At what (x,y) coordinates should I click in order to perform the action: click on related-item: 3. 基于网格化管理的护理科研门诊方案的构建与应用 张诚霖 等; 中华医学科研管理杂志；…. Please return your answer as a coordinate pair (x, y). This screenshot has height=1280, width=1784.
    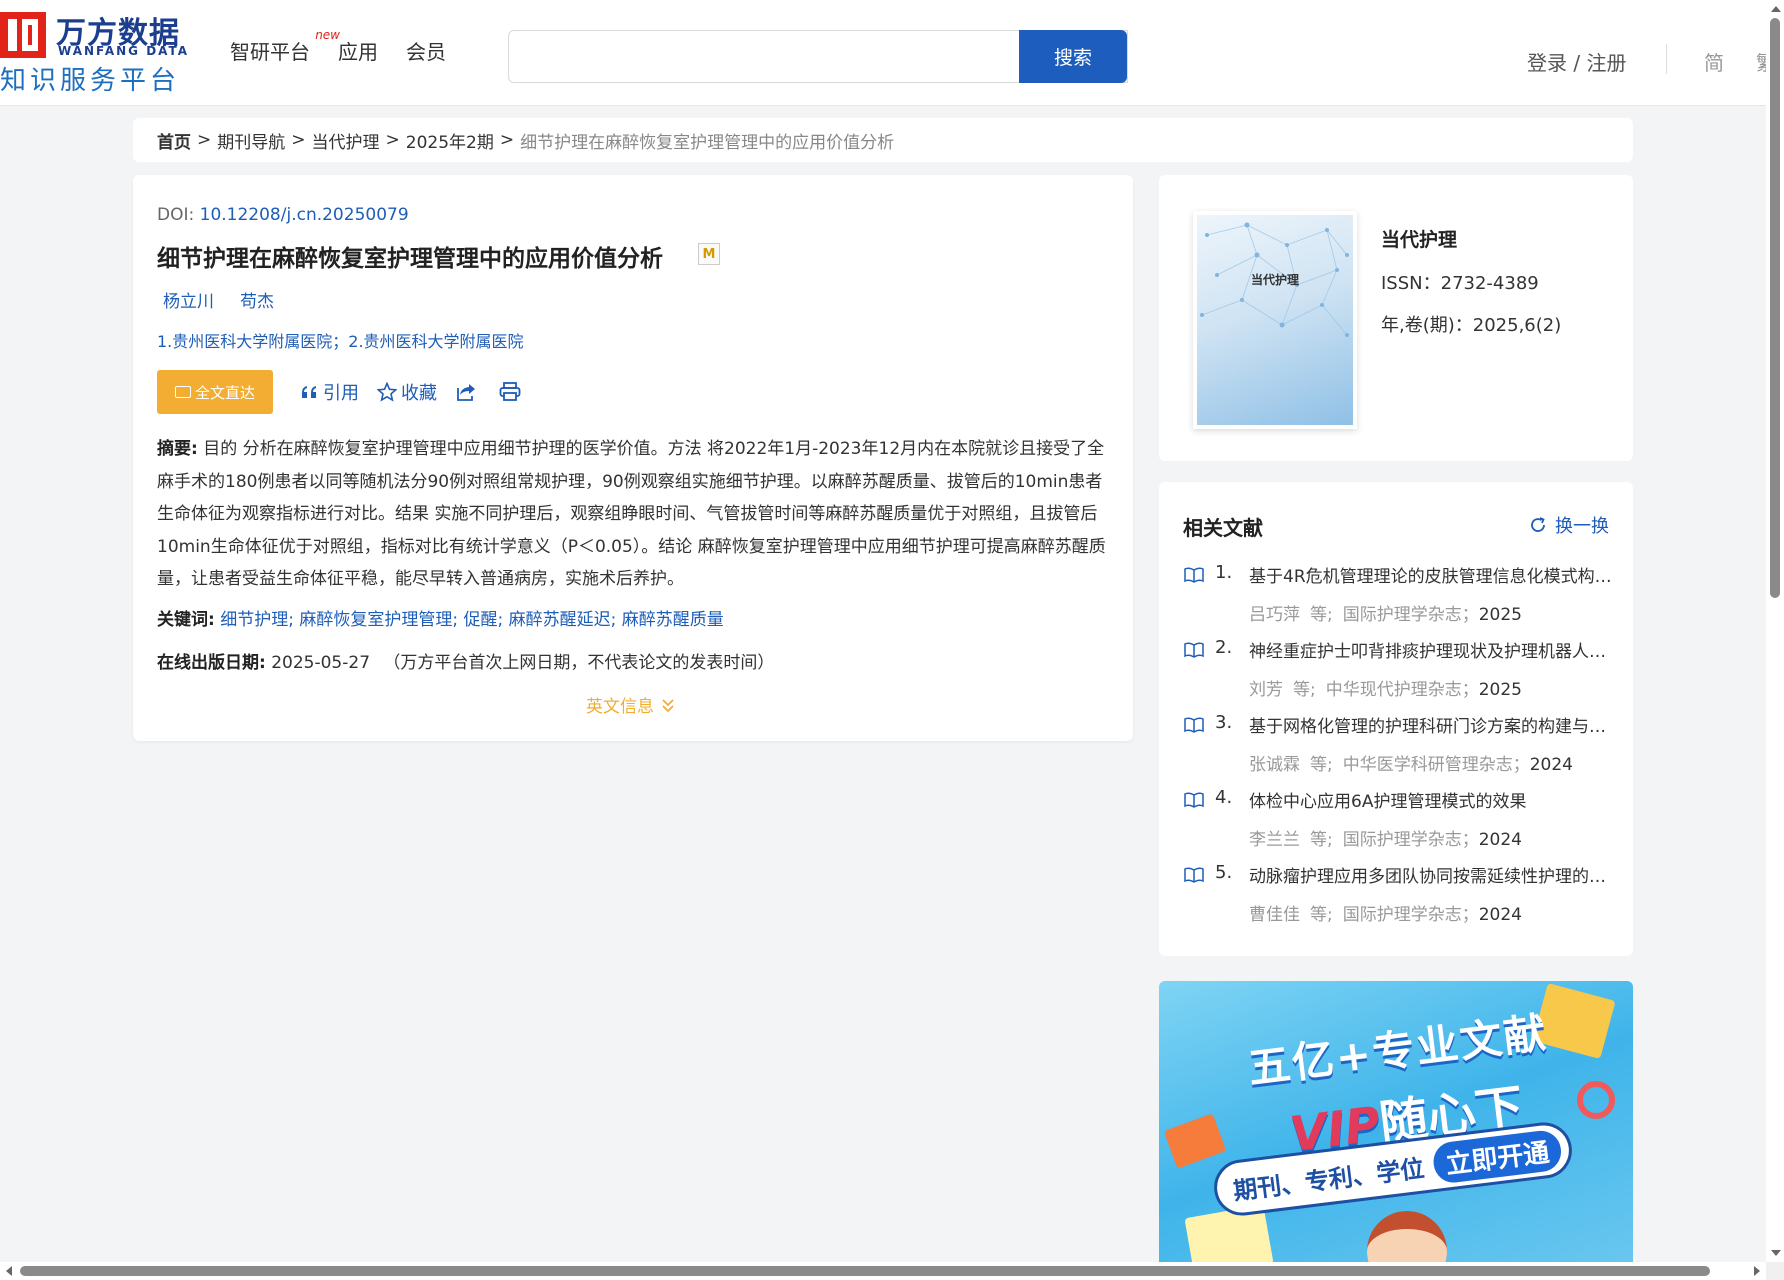
    Looking at the image, I should click on (1398, 749).